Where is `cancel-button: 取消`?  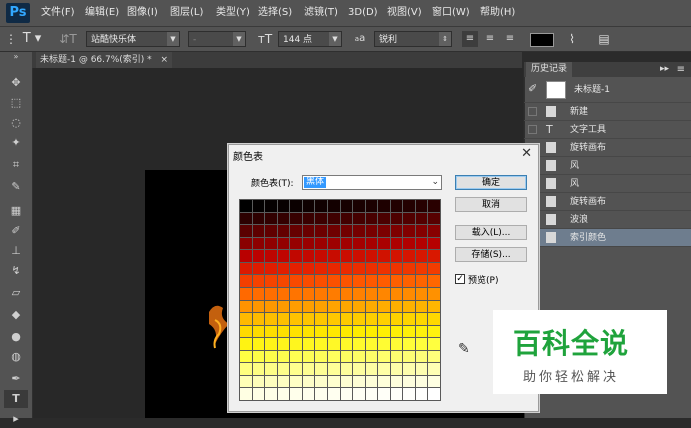 cancel-button: 取消 is located at coordinates (491, 204).